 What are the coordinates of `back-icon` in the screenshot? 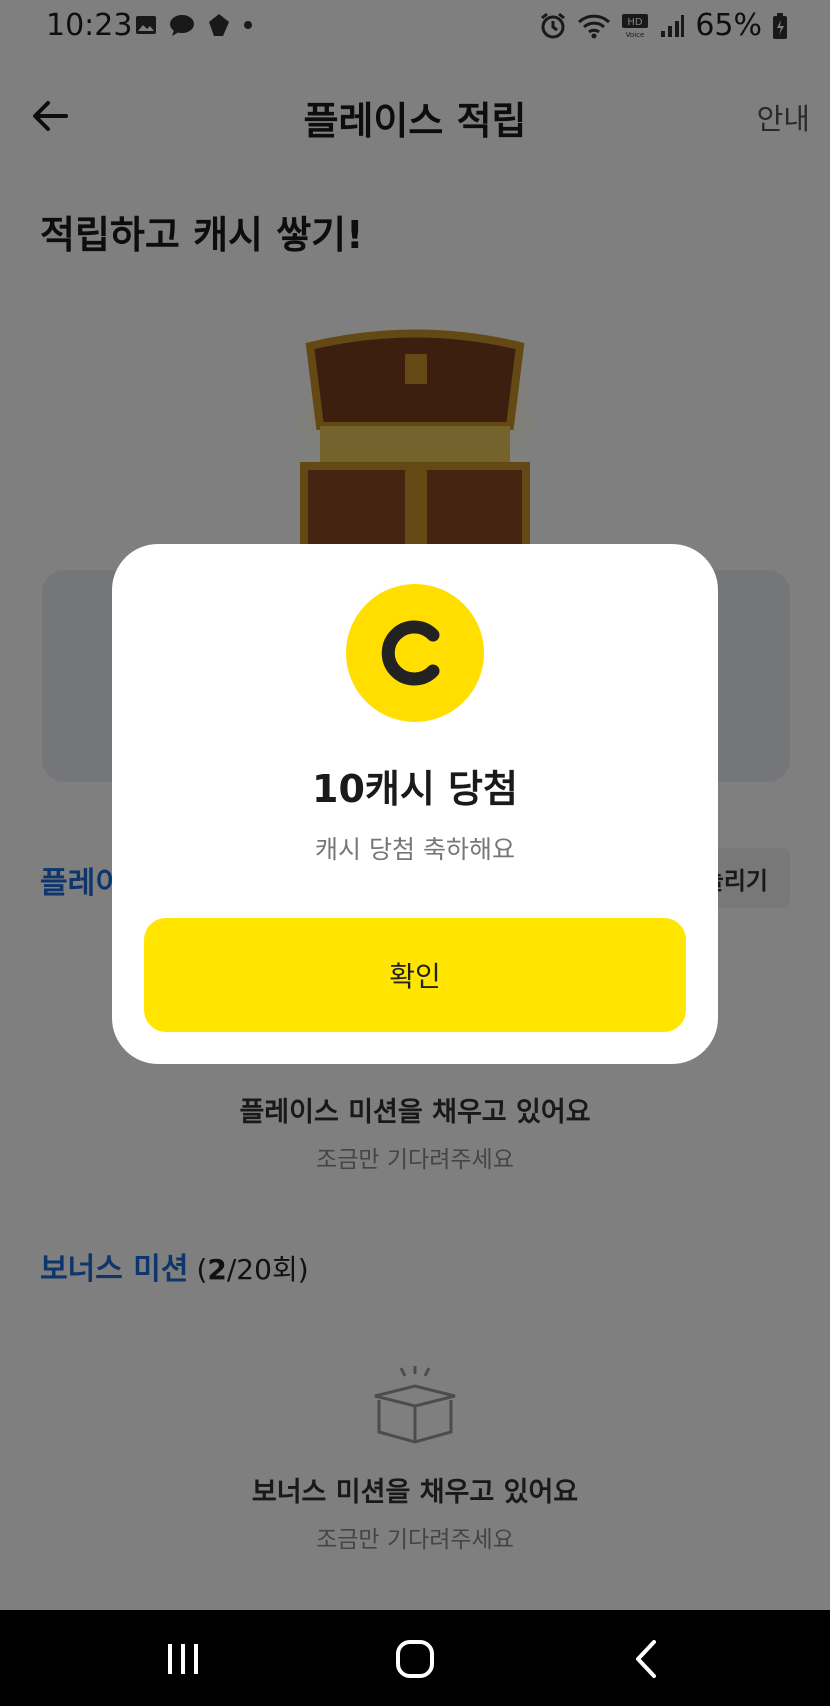 It's located at (647, 1659).